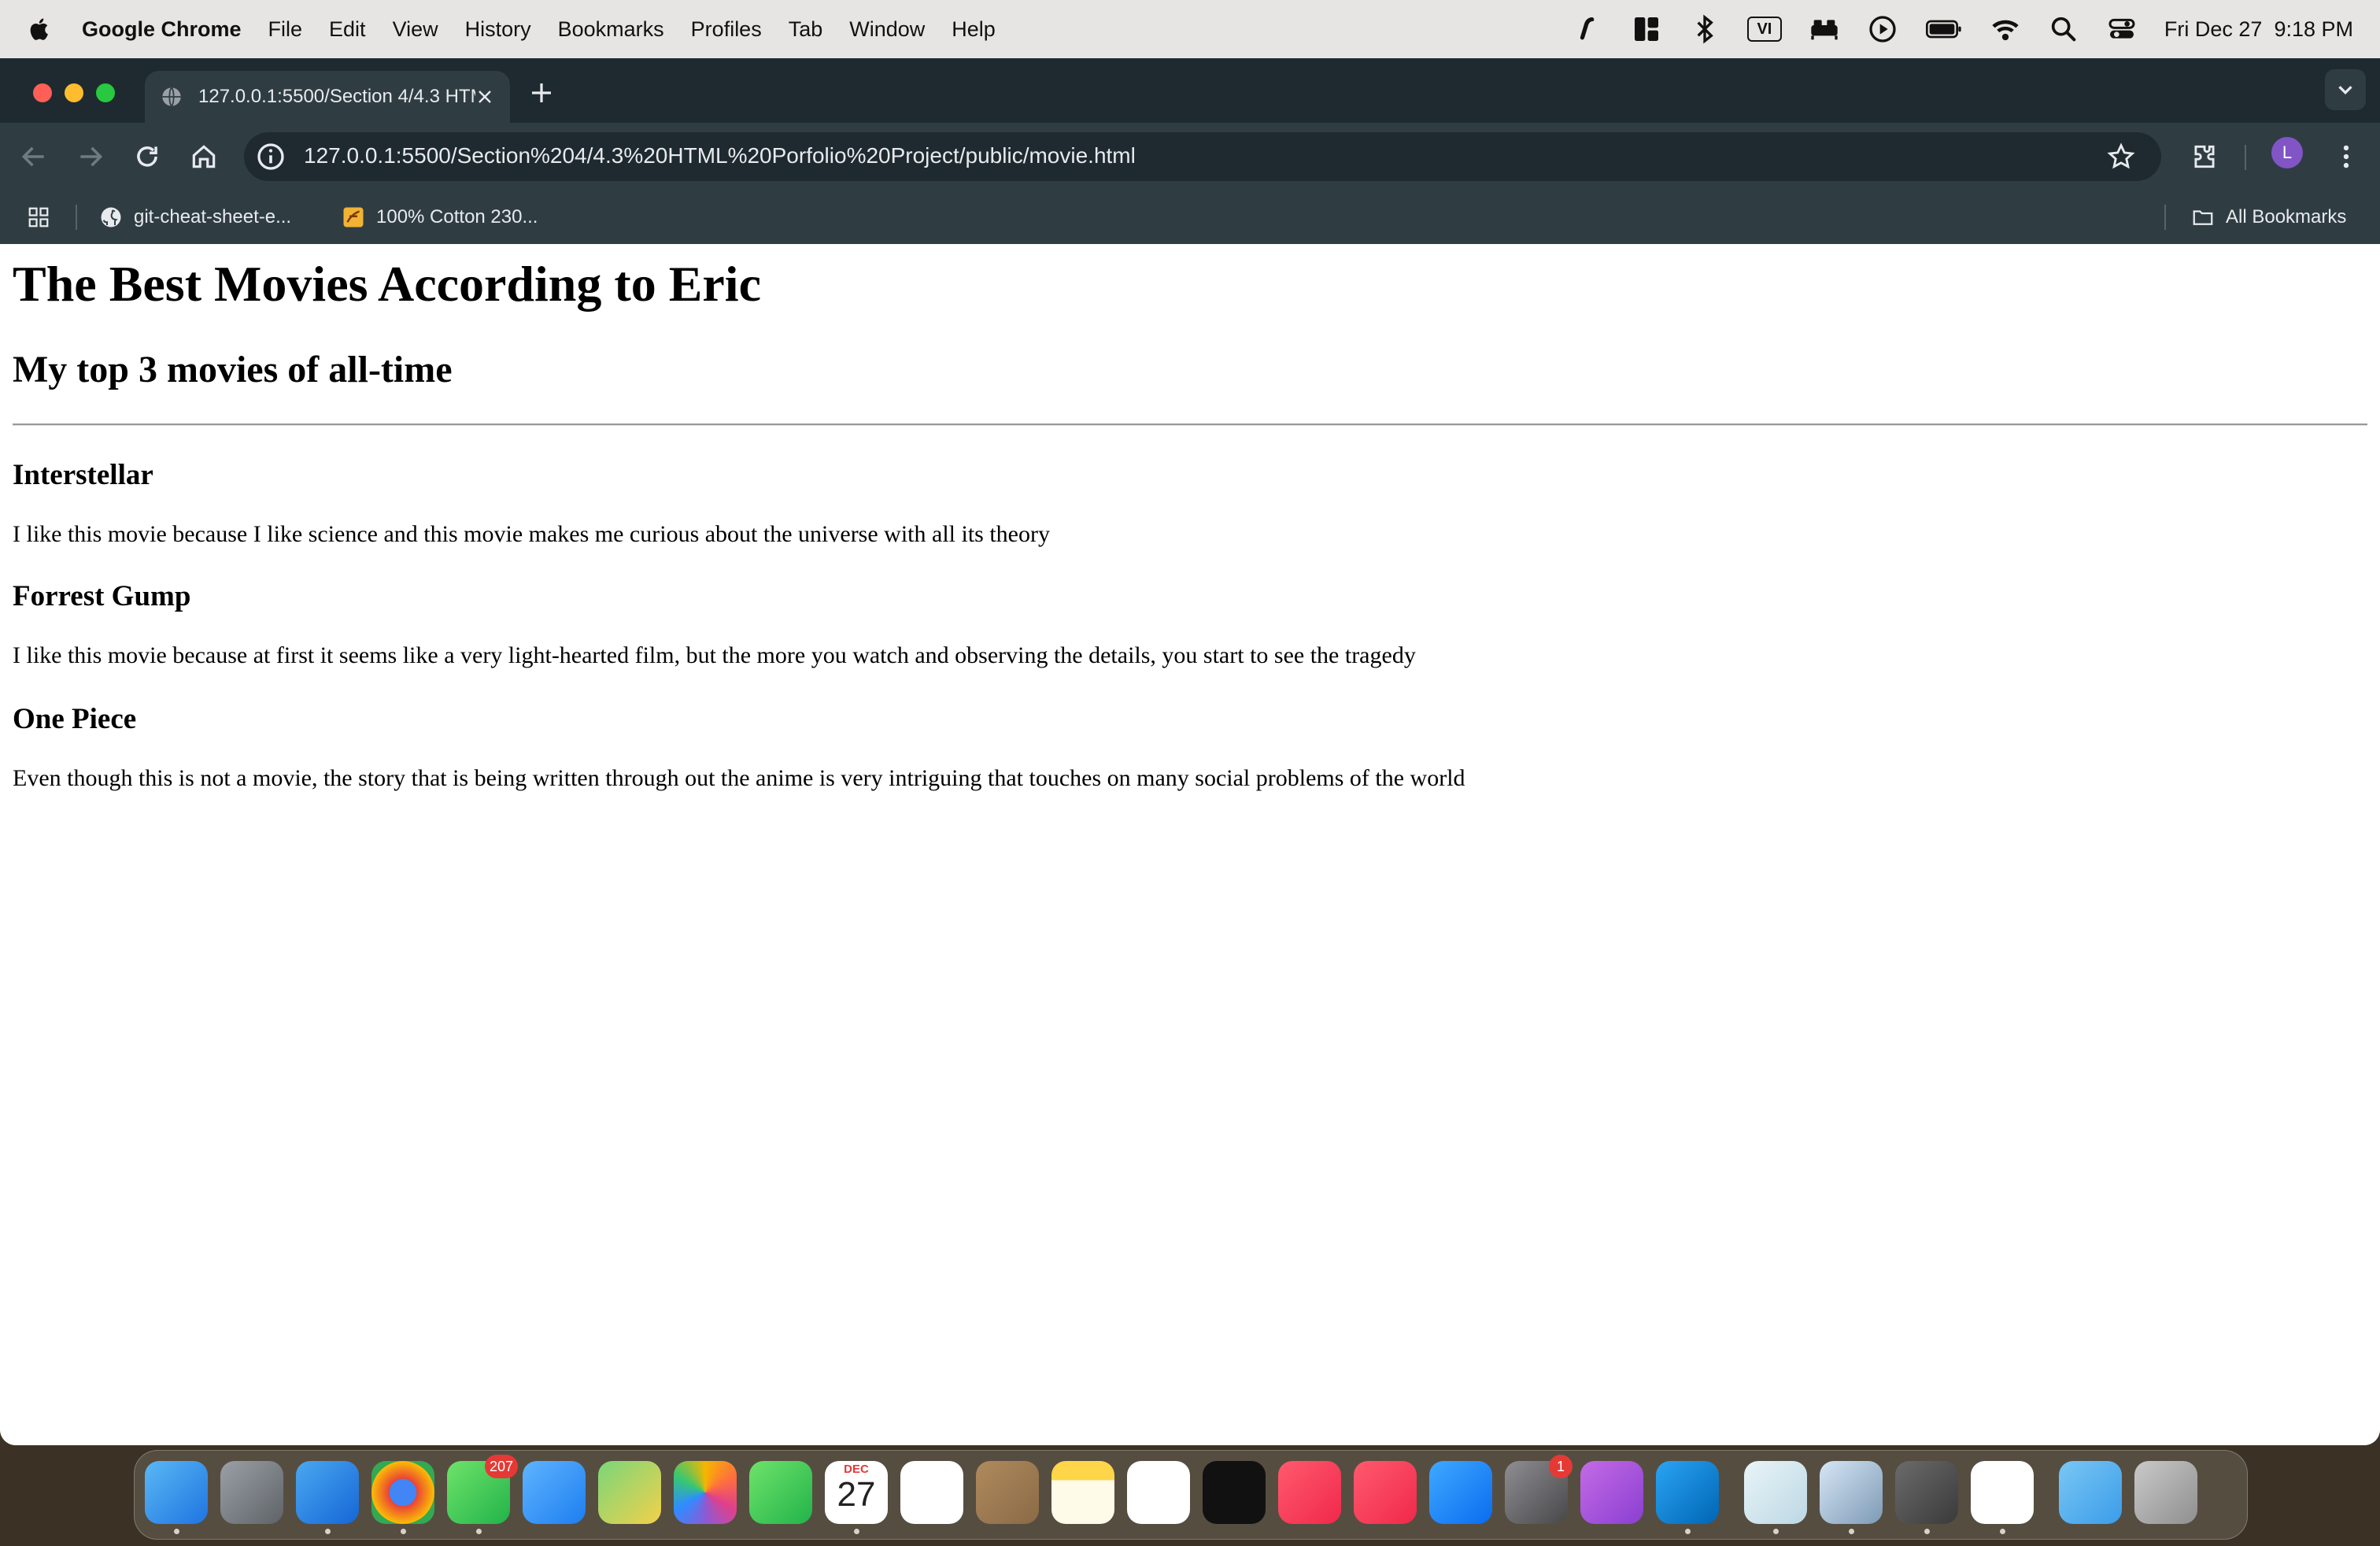 The width and height of the screenshot is (2380, 1546). What do you see at coordinates (270, 156) in the screenshot?
I see `site-info-icon` at bounding box center [270, 156].